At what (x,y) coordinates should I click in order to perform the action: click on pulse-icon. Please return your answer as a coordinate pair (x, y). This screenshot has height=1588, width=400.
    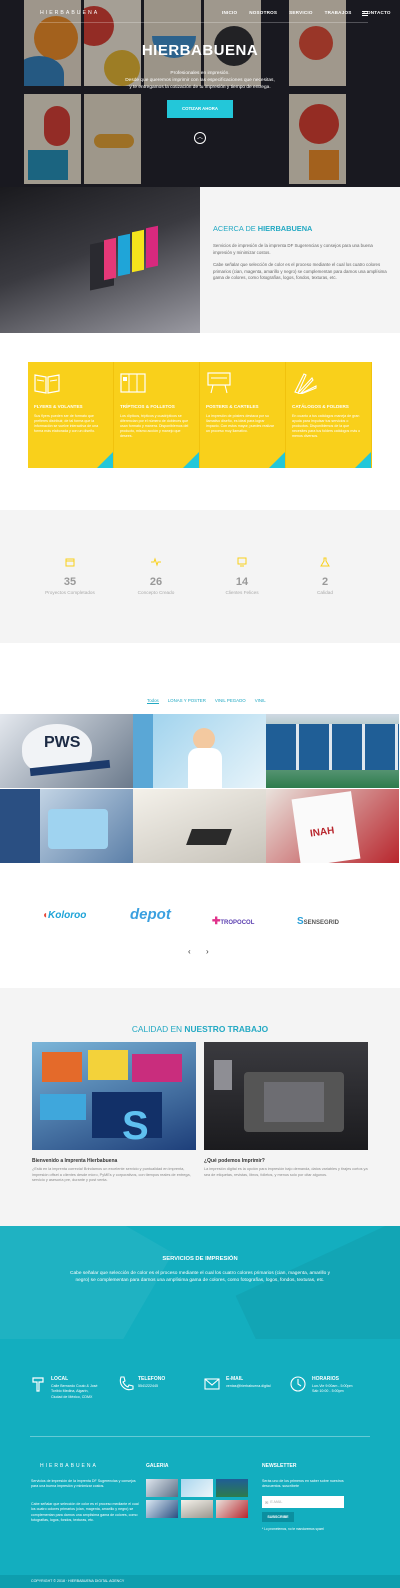
    Looking at the image, I should click on (156, 562).